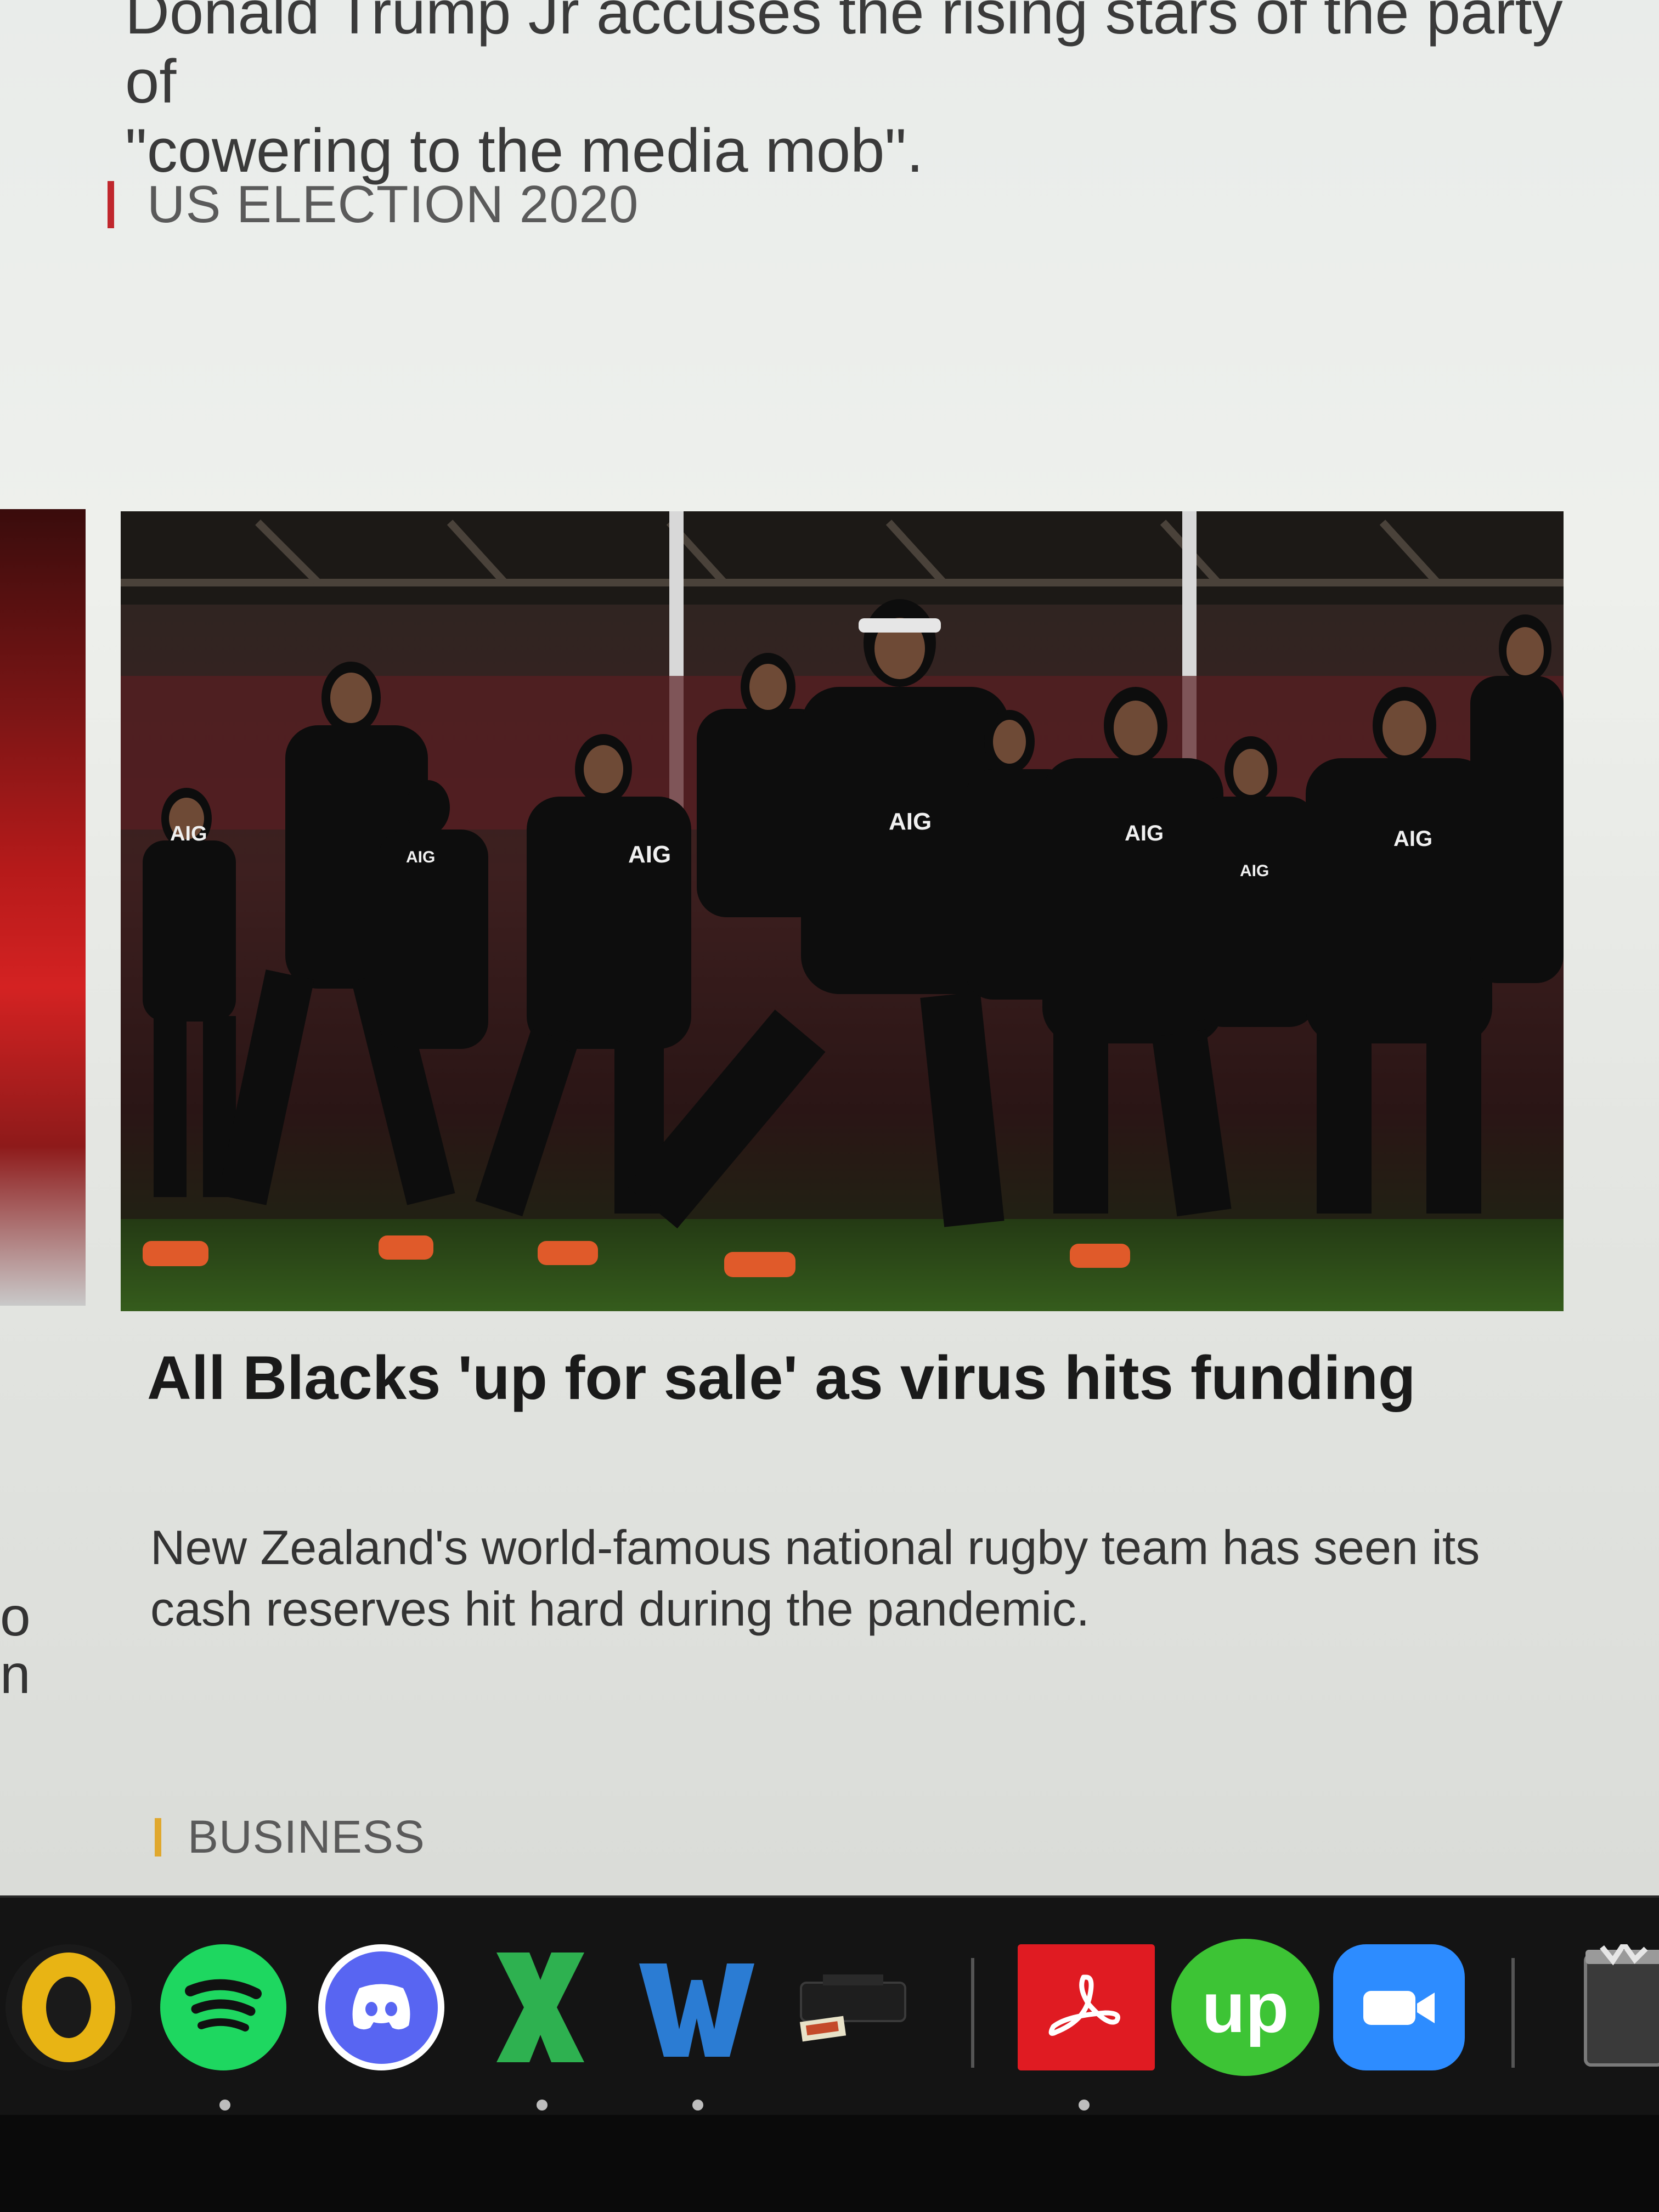  Describe the element at coordinates (540, 2007) in the screenshot. I see `excel-icon` at that location.